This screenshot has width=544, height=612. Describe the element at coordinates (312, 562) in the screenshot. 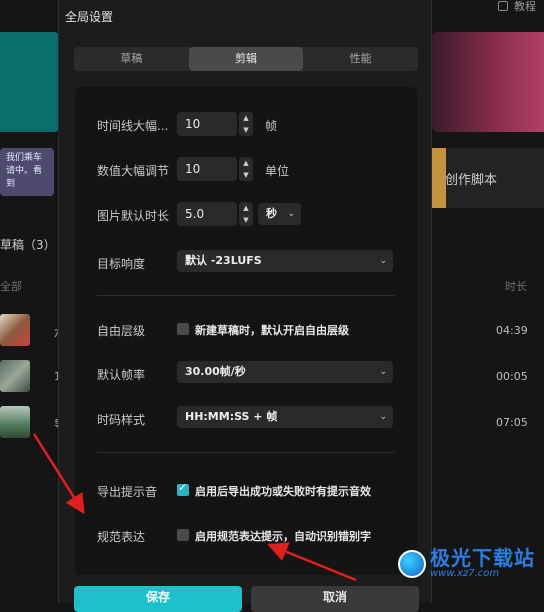

I see `arrow-to-norm-checkbox` at that location.